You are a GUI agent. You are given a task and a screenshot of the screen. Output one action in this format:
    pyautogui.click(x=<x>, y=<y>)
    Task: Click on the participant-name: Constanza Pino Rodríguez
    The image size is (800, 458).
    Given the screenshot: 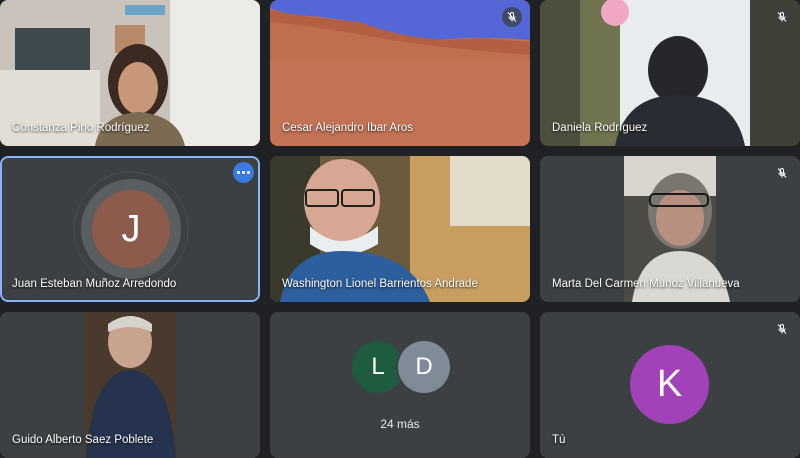 What is the action you would take?
    pyautogui.click(x=81, y=128)
    